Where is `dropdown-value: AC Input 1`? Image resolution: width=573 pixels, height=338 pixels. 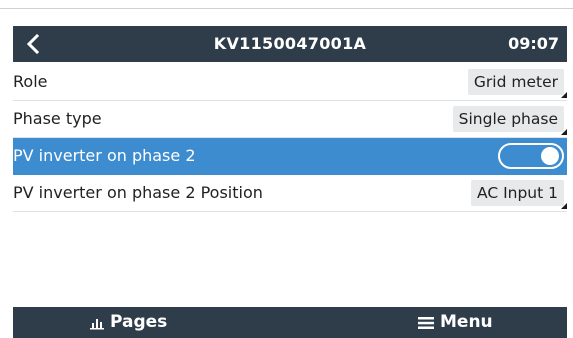 dropdown-value: AC Input 1 is located at coordinates (517, 193).